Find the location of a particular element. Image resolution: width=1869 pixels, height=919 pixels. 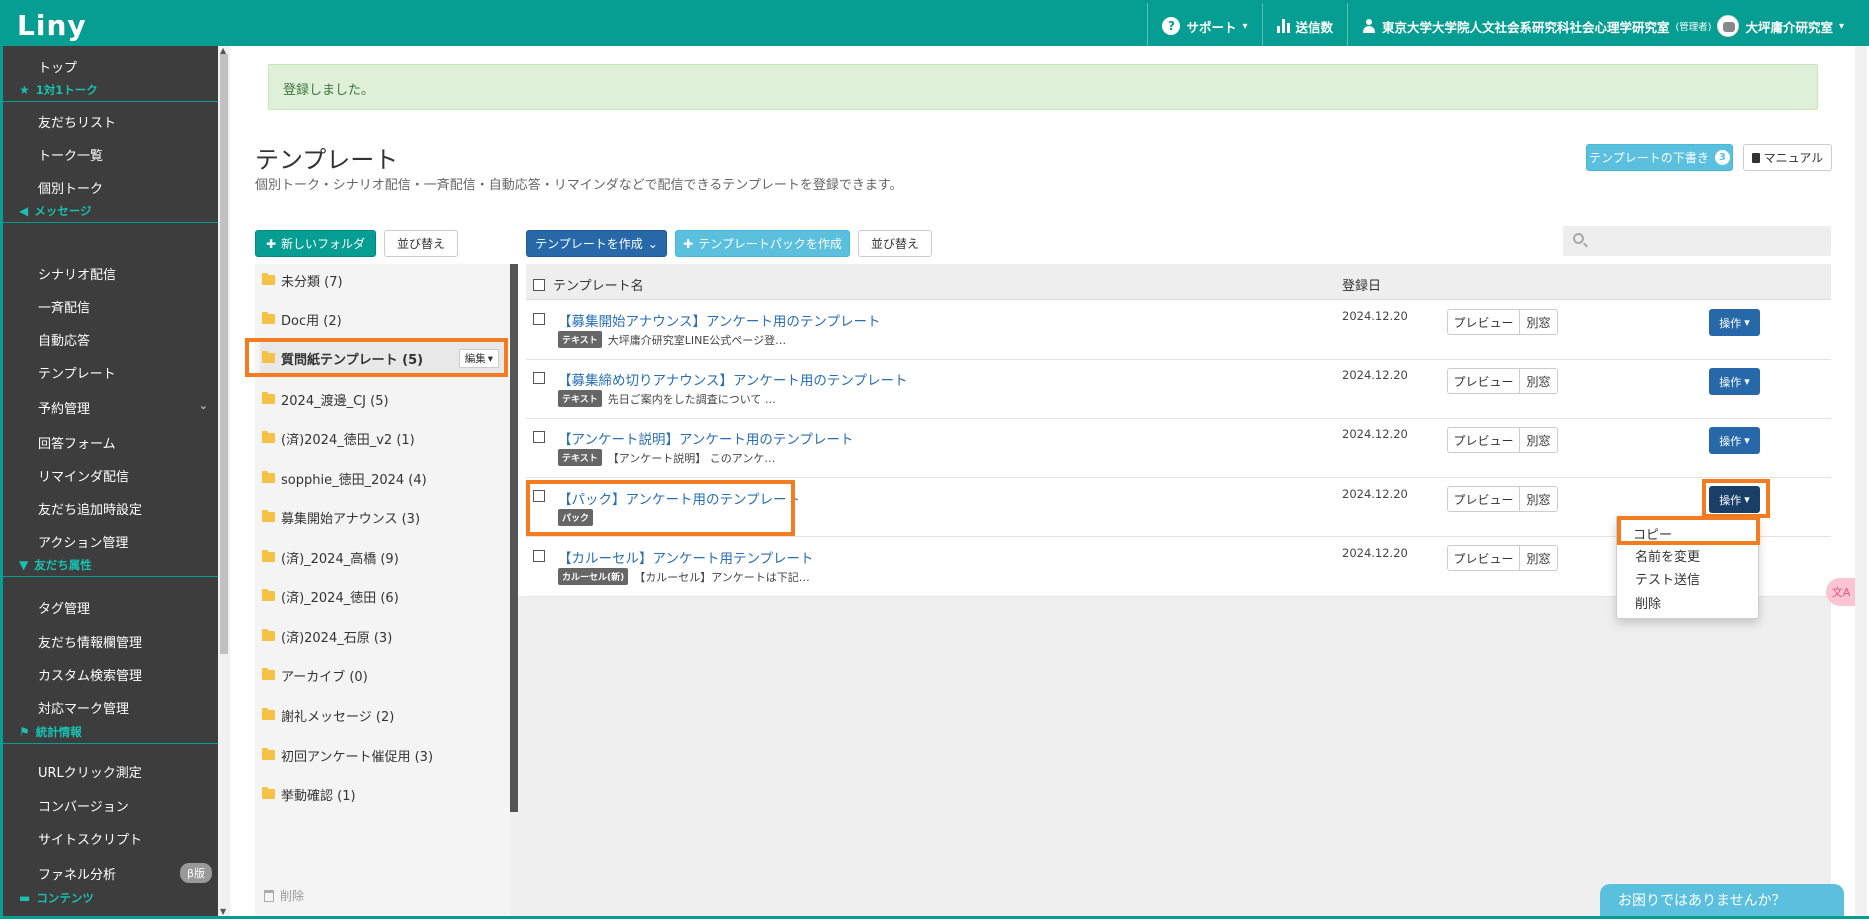

sidebar-item-auto-reply: 自動応答 is located at coordinates (64, 339).